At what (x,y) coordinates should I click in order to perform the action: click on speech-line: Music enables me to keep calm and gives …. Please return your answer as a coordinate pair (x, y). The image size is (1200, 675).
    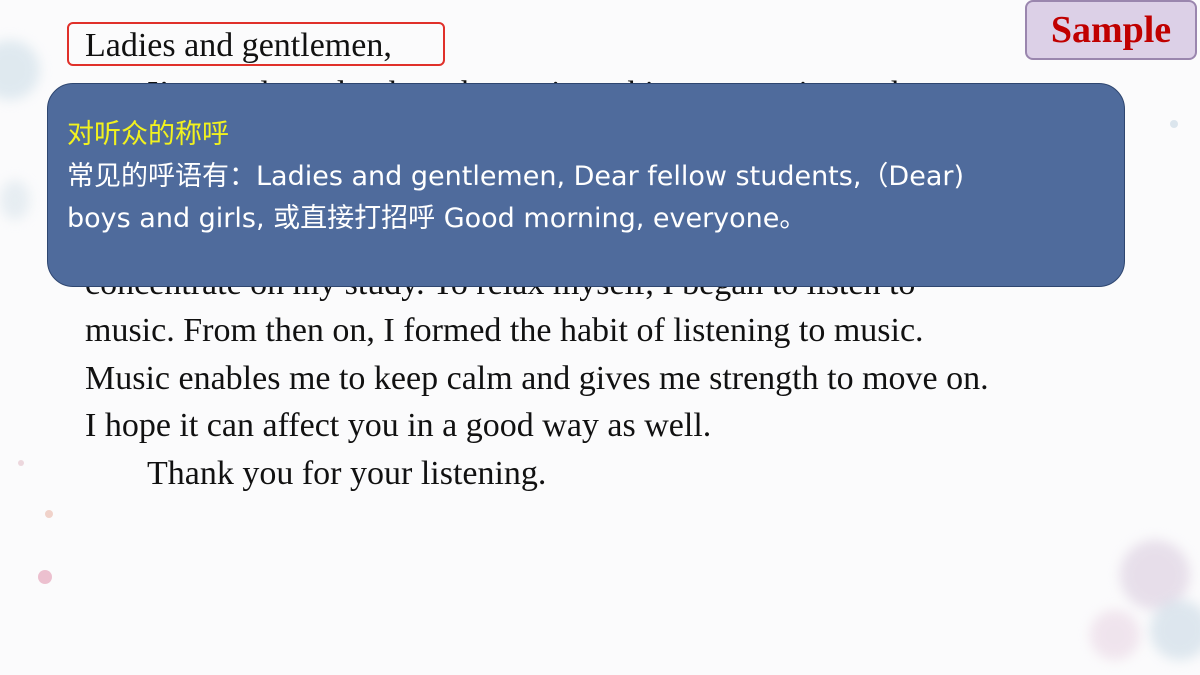
    Looking at the image, I should click on (537, 378).